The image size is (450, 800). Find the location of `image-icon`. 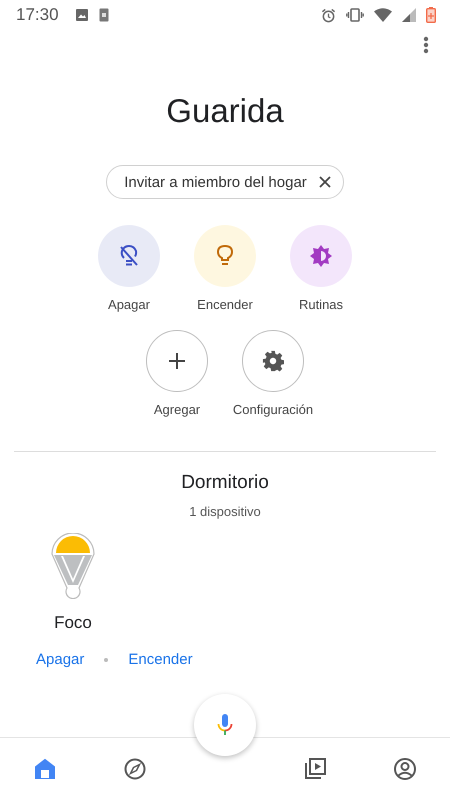

image-icon is located at coordinates (81, 15).